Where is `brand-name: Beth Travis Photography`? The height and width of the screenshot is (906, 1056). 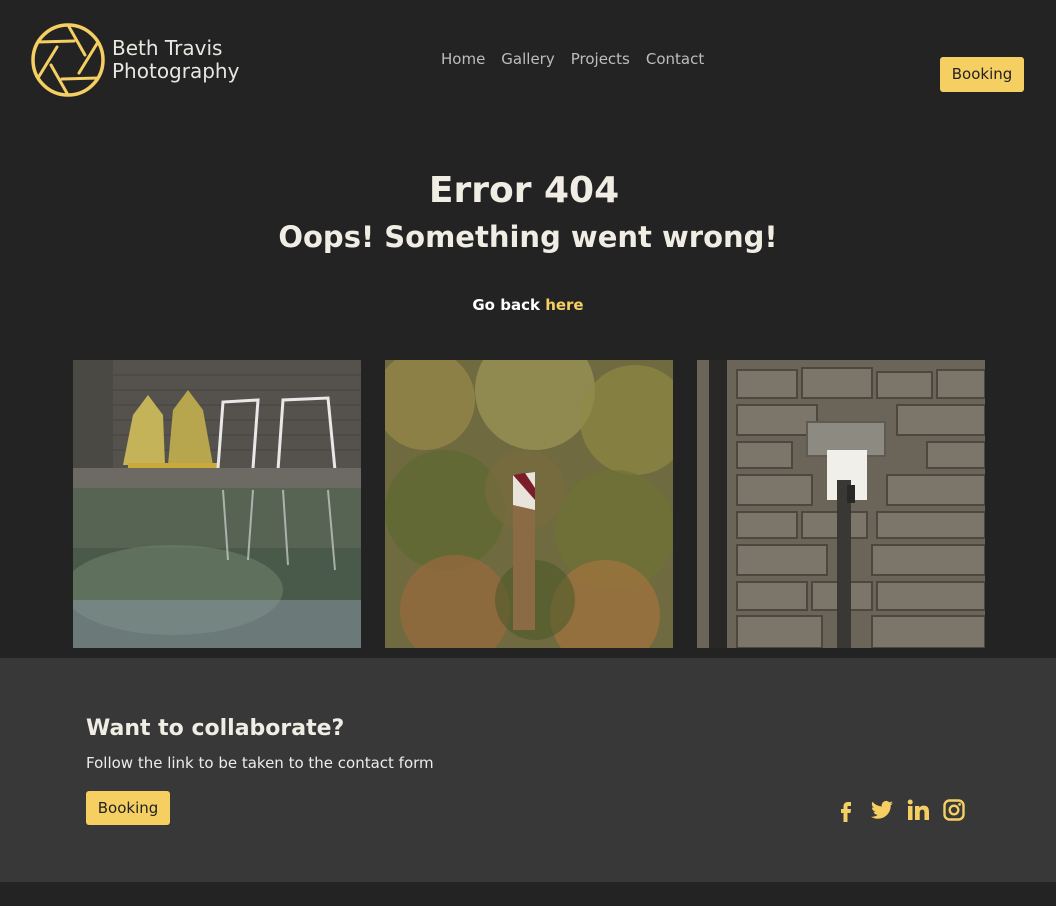 brand-name: Beth Travis Photography is located at coordinates (175, 60).